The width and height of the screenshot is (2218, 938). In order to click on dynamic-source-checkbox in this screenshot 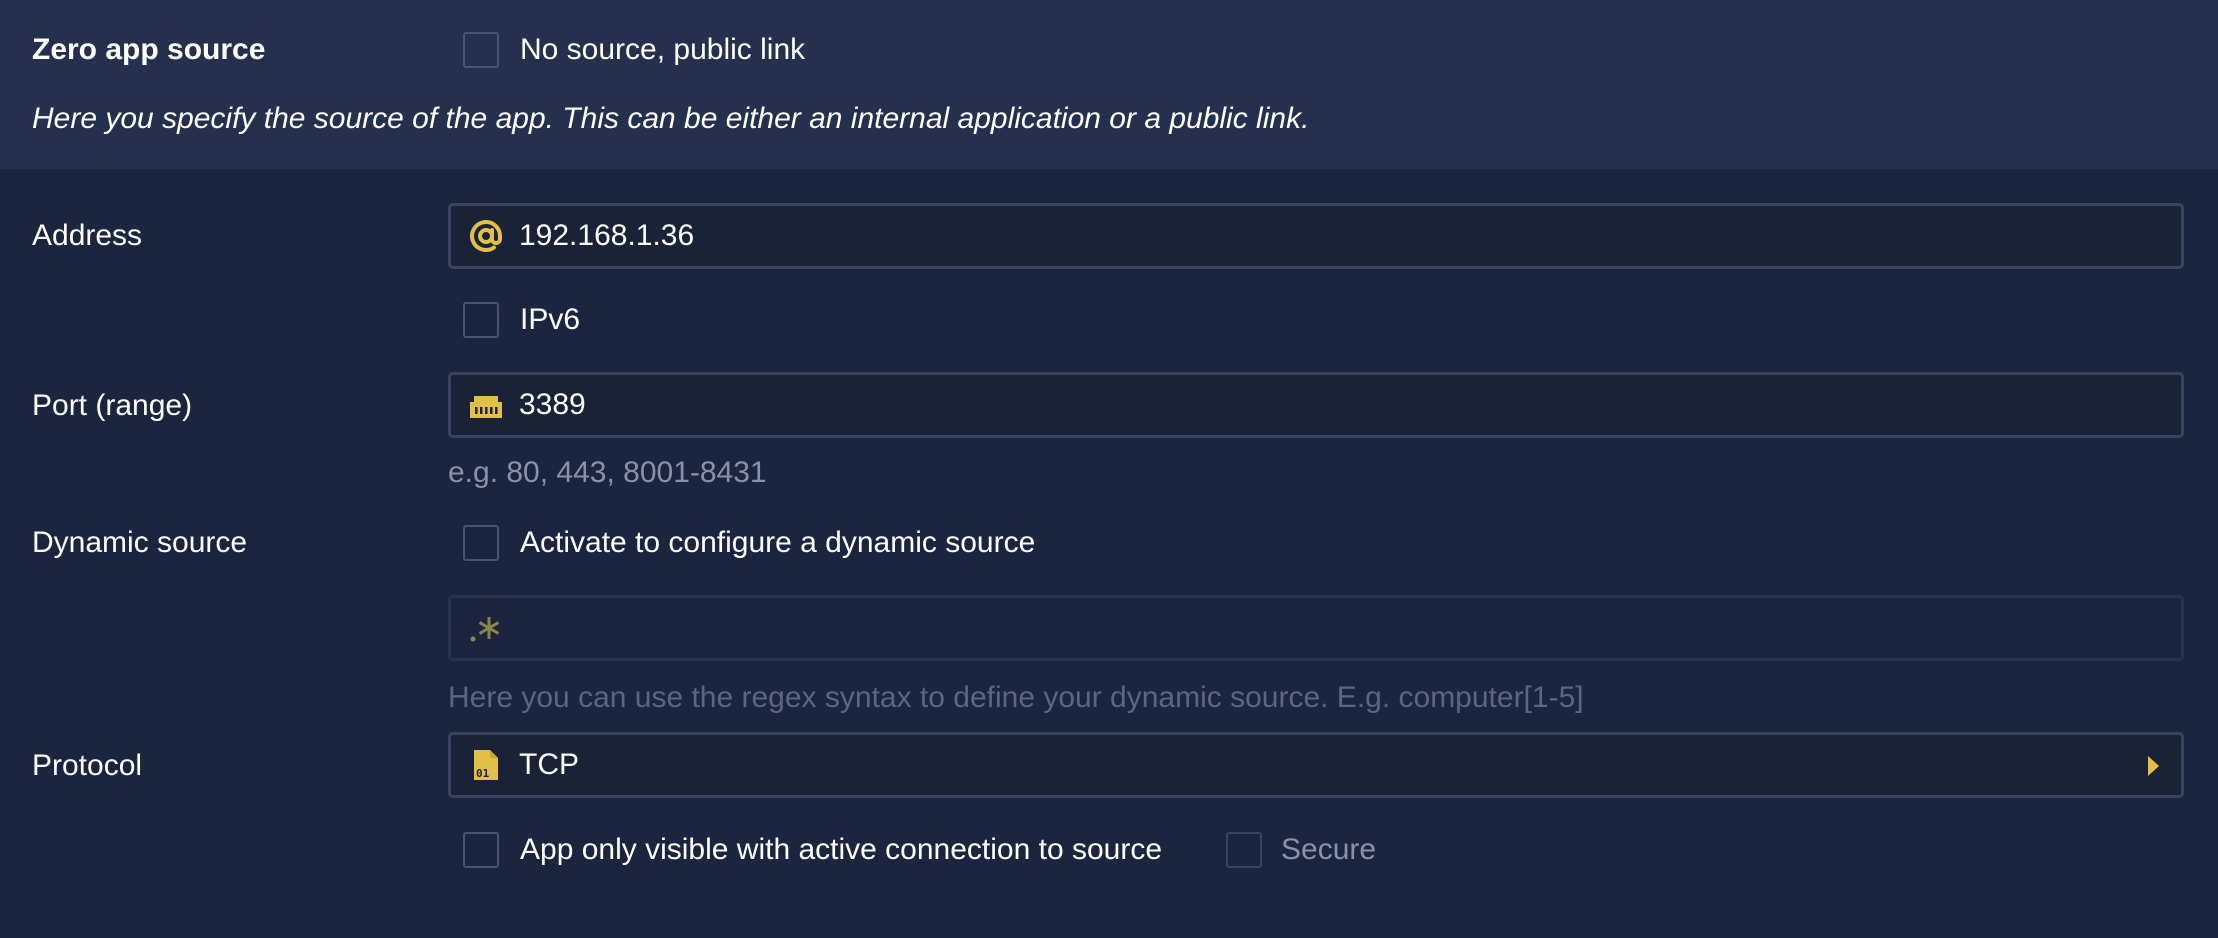, I will do `click(481, 543)`.